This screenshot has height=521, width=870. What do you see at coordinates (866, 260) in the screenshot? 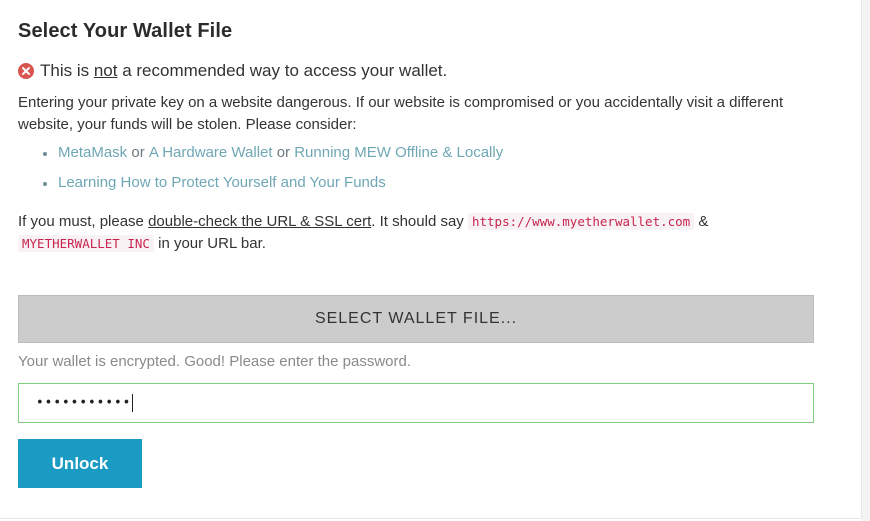
I see `page-gutter` at bounding box center [866, 260].